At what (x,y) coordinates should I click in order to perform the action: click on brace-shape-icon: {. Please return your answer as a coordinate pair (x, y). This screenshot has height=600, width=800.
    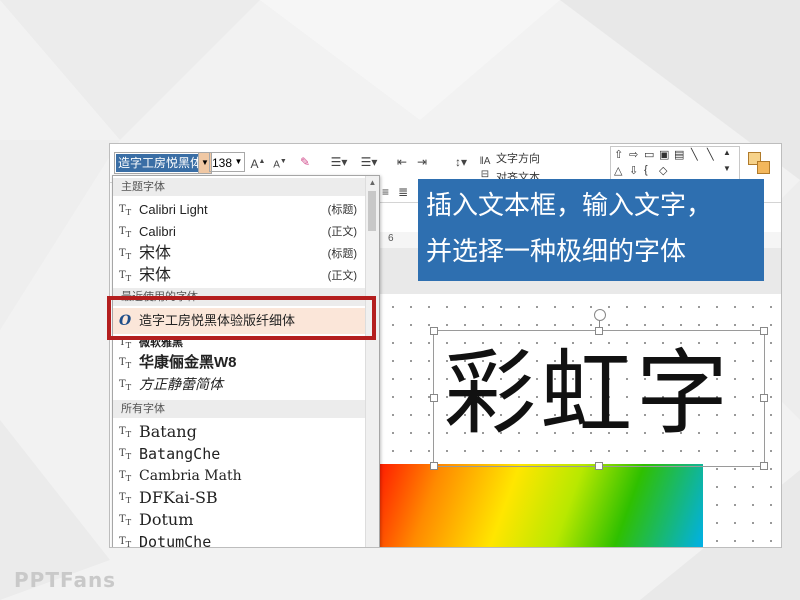
    Looking at the image, I should click on (646, 170).